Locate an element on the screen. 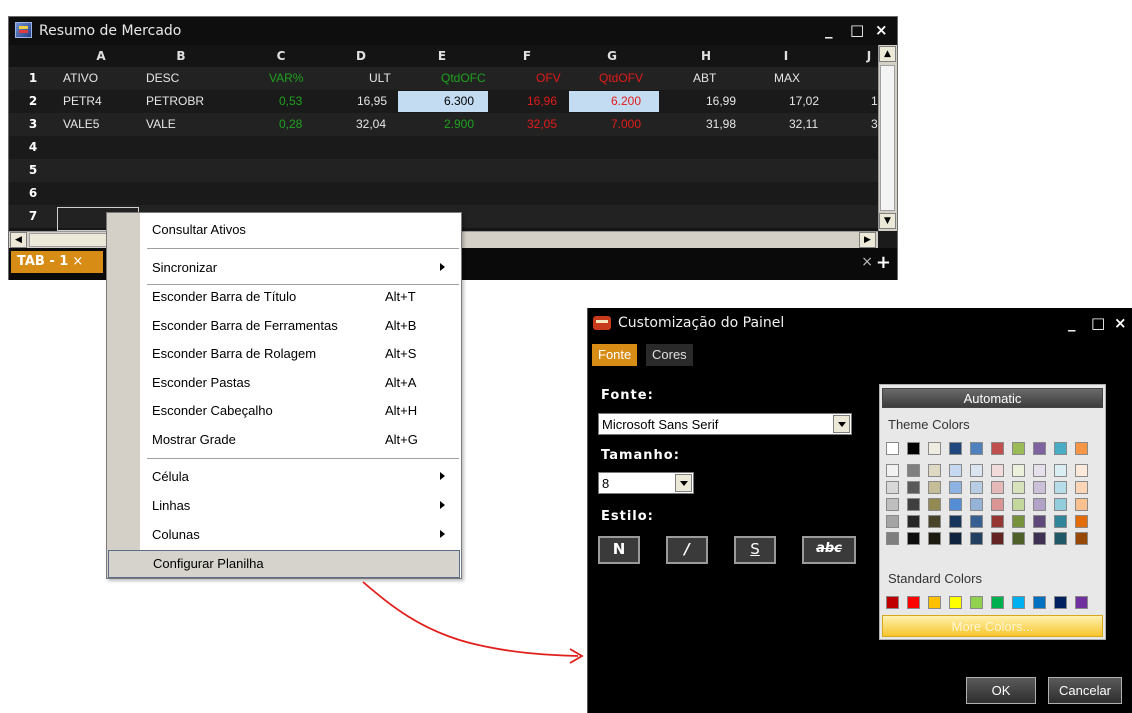  cell: 0,28 is located at coordinates (290, 124).